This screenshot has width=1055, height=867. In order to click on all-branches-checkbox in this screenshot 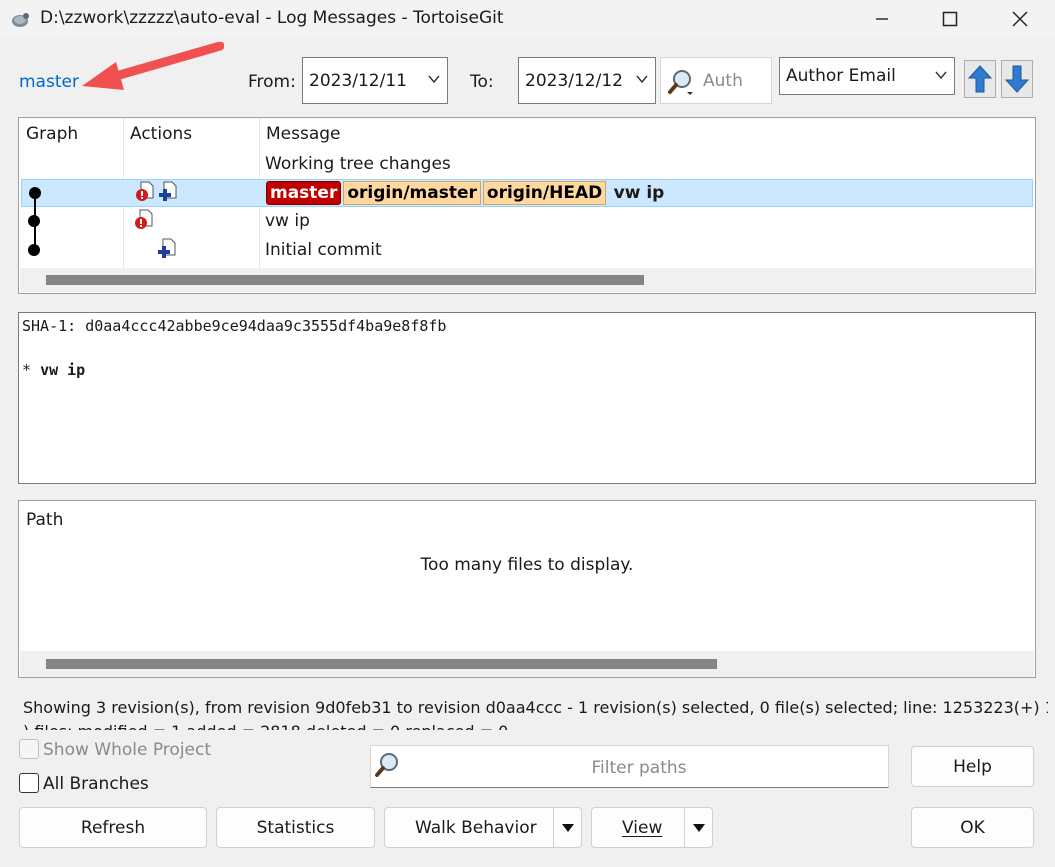, I will do `click(29, 783)`.